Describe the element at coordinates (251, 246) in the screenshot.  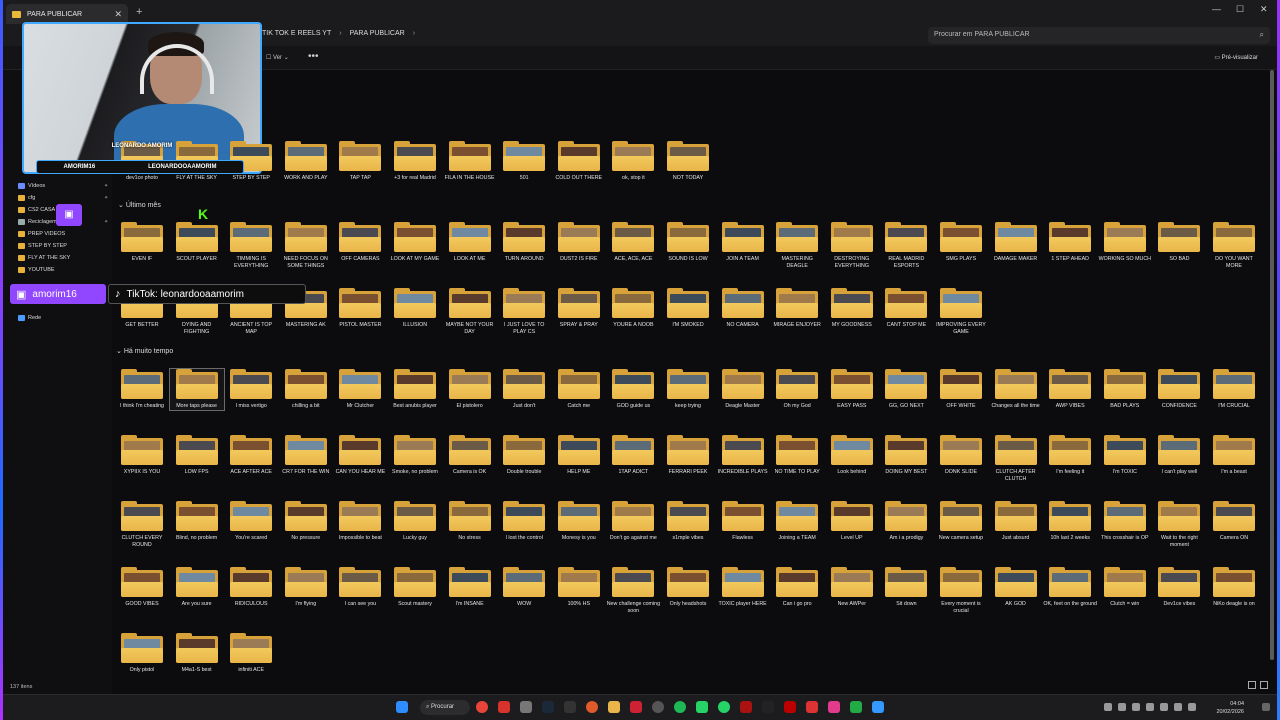
I see `folder-item: TIMMING IS EVERYTHING` at that location.